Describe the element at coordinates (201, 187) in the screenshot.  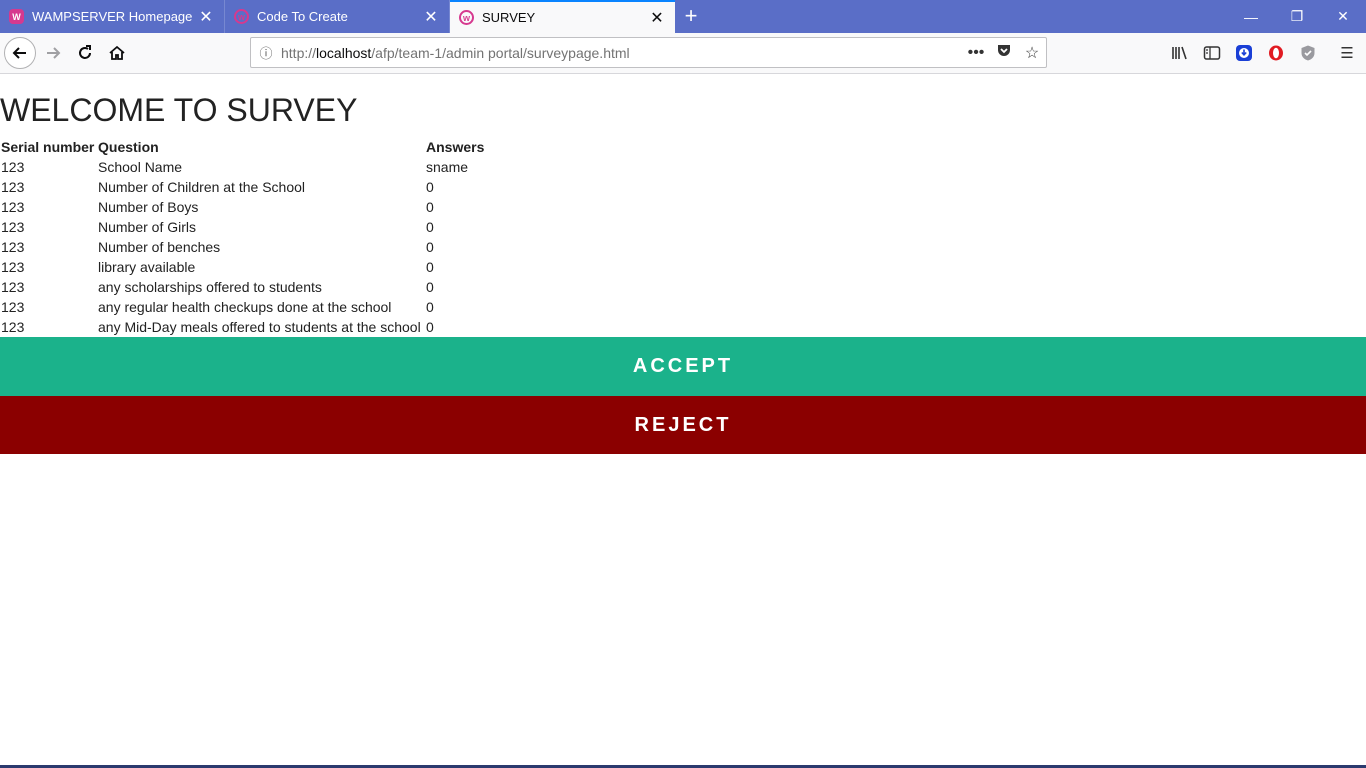
I see `question-cell: Number of Children at the School` at that location.